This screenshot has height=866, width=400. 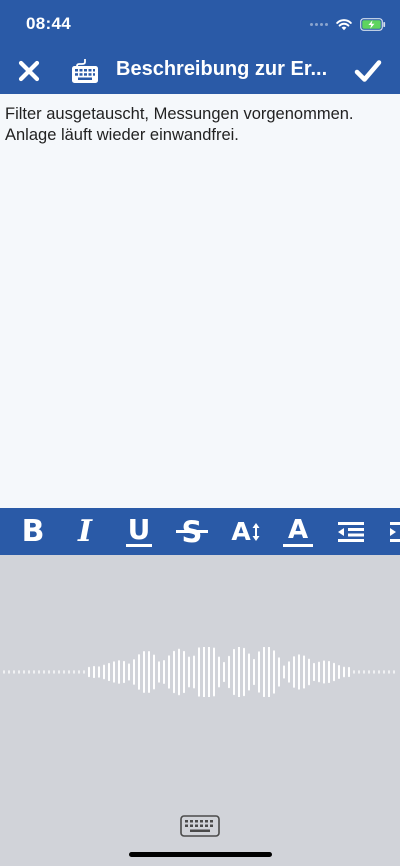 I want to click on close-icon, so click(x=29, y=71).